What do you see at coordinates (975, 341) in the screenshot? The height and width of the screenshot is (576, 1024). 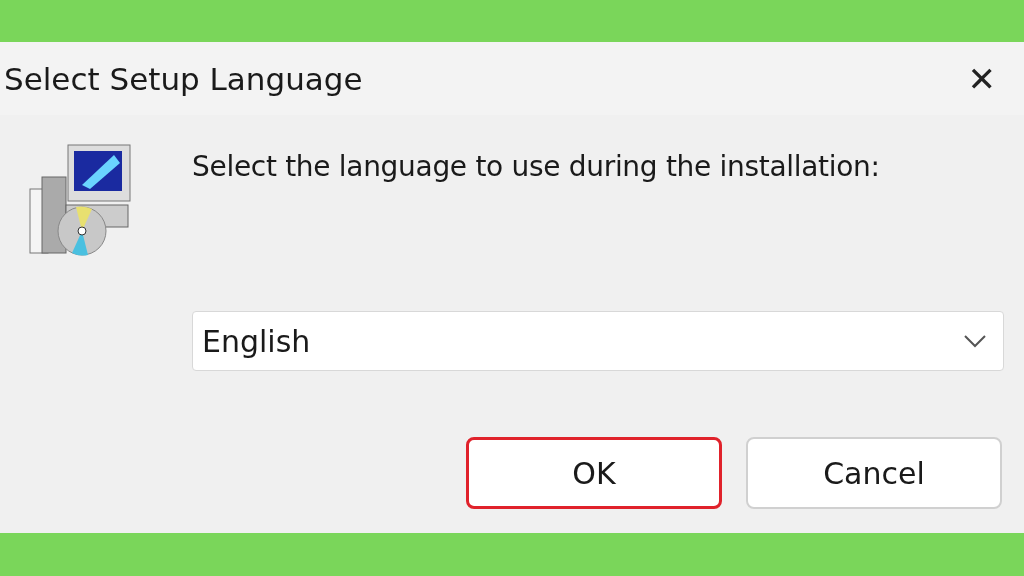 I see `chevron-down-icon` at bounding box center [975, 341].